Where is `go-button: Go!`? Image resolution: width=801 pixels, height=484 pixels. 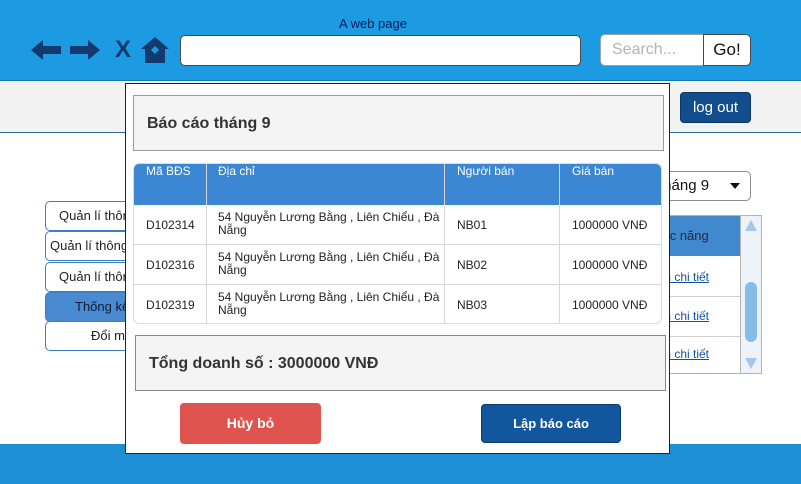
go-button: Go! is located at coordinates (727, 50).